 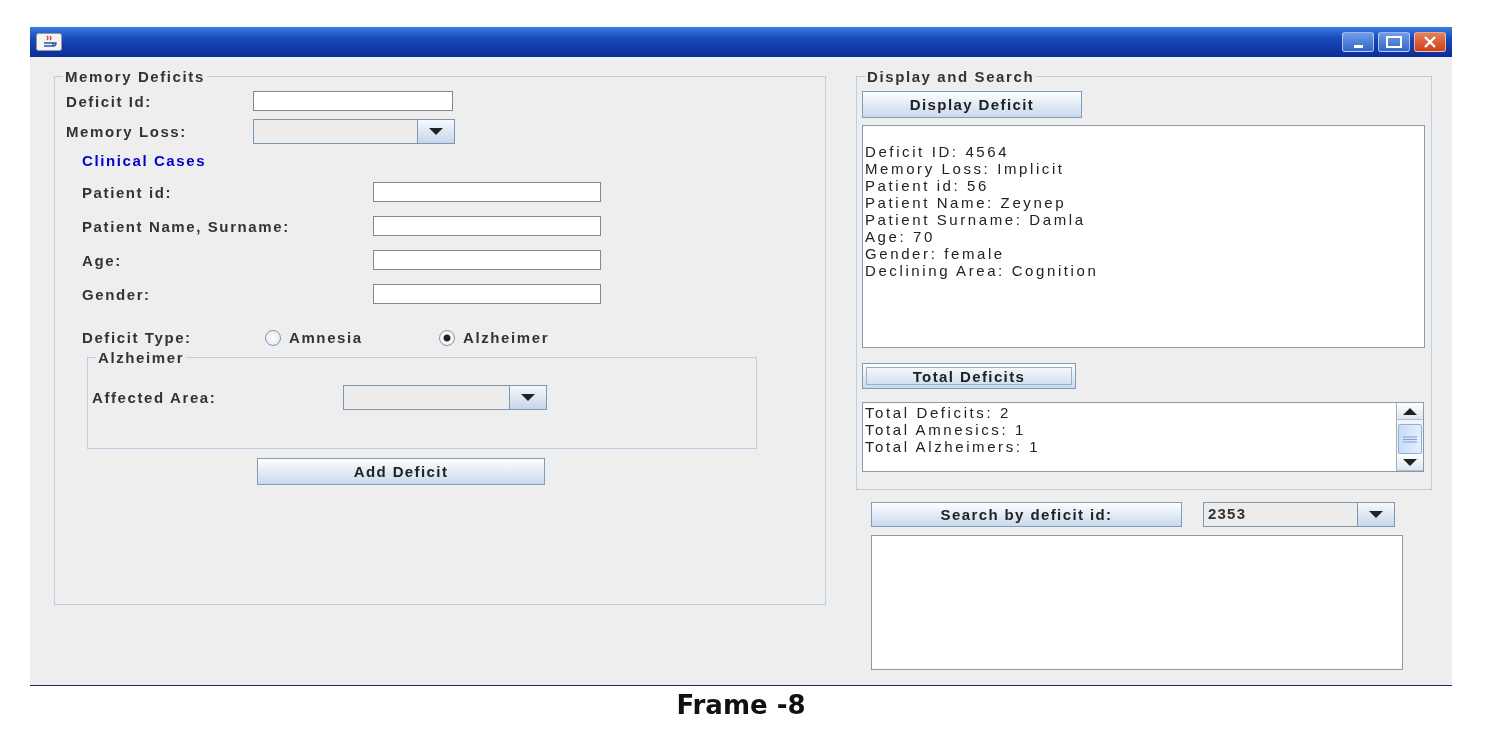 I want to click on panel-title: Alzheimer, so click(x=141, y=357).